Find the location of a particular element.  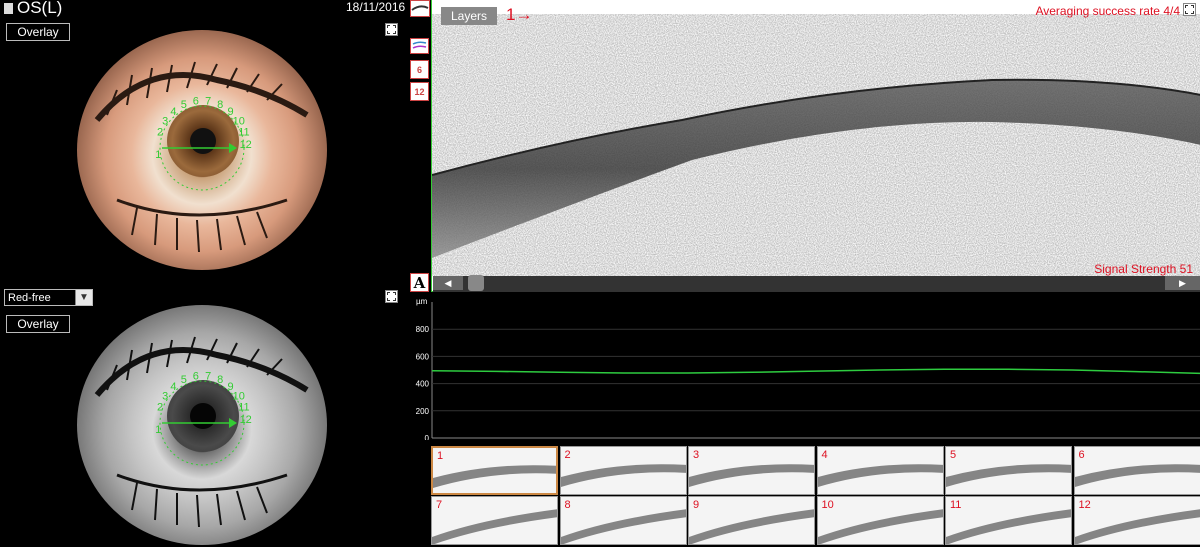

averaging-rate: Averaging success rate 4/4 is located at coordinates (1107, 11).